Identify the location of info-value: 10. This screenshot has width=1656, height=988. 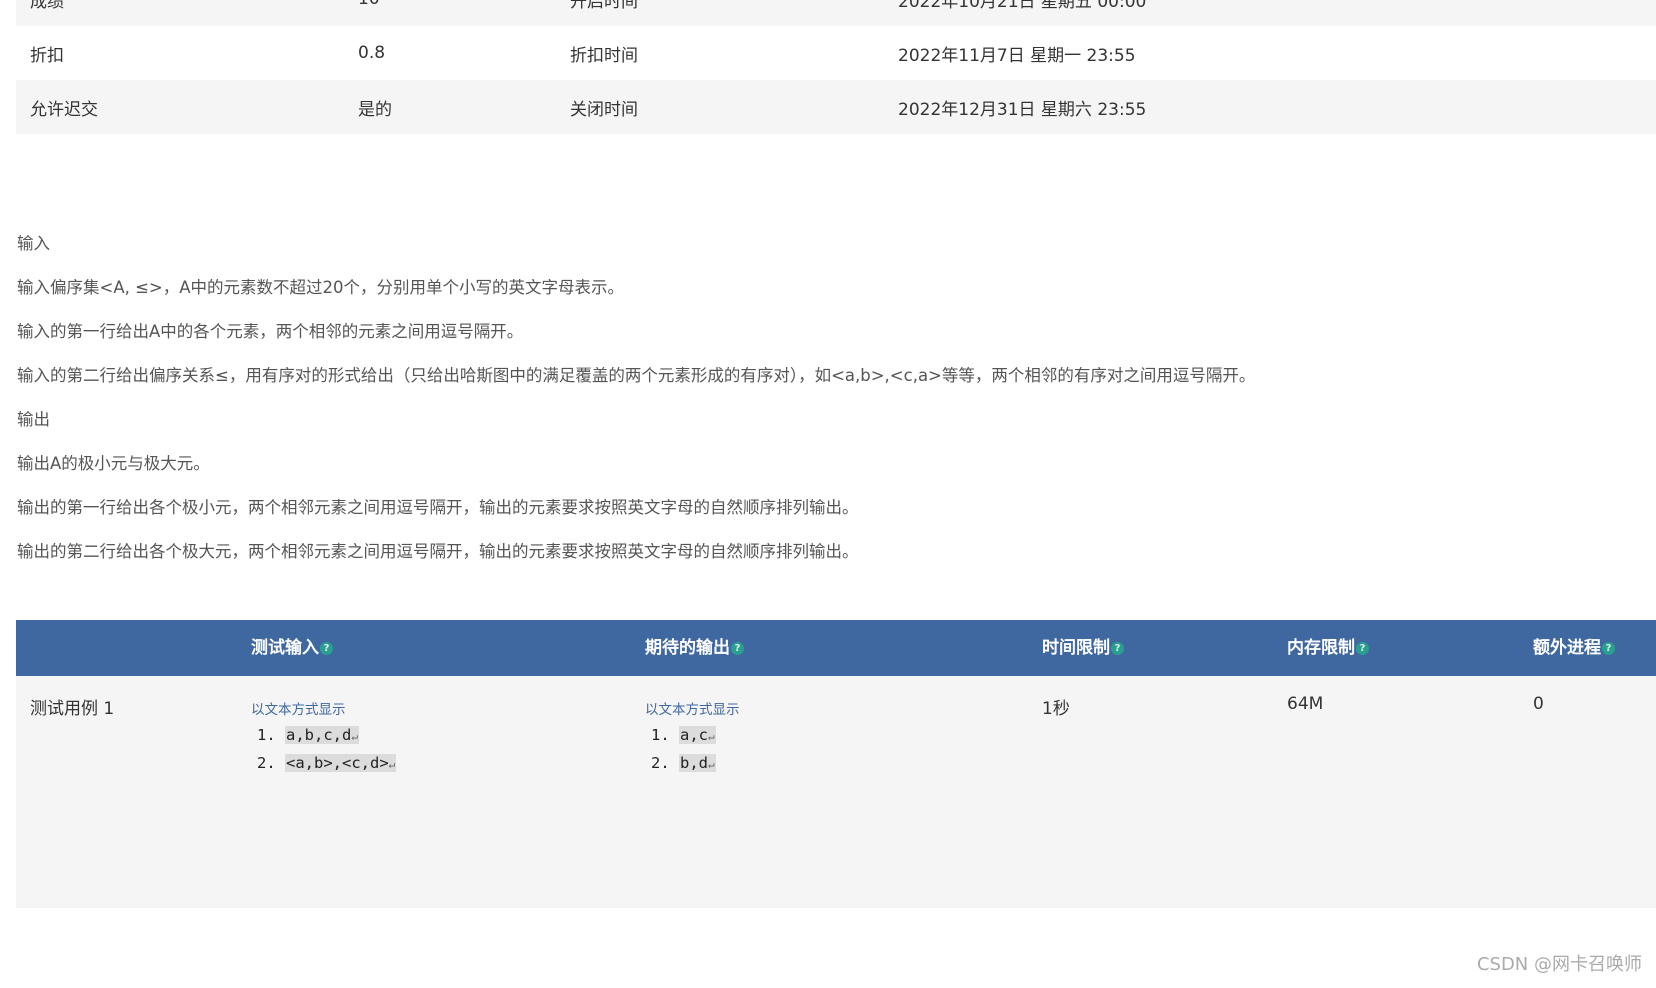
(464, 13).